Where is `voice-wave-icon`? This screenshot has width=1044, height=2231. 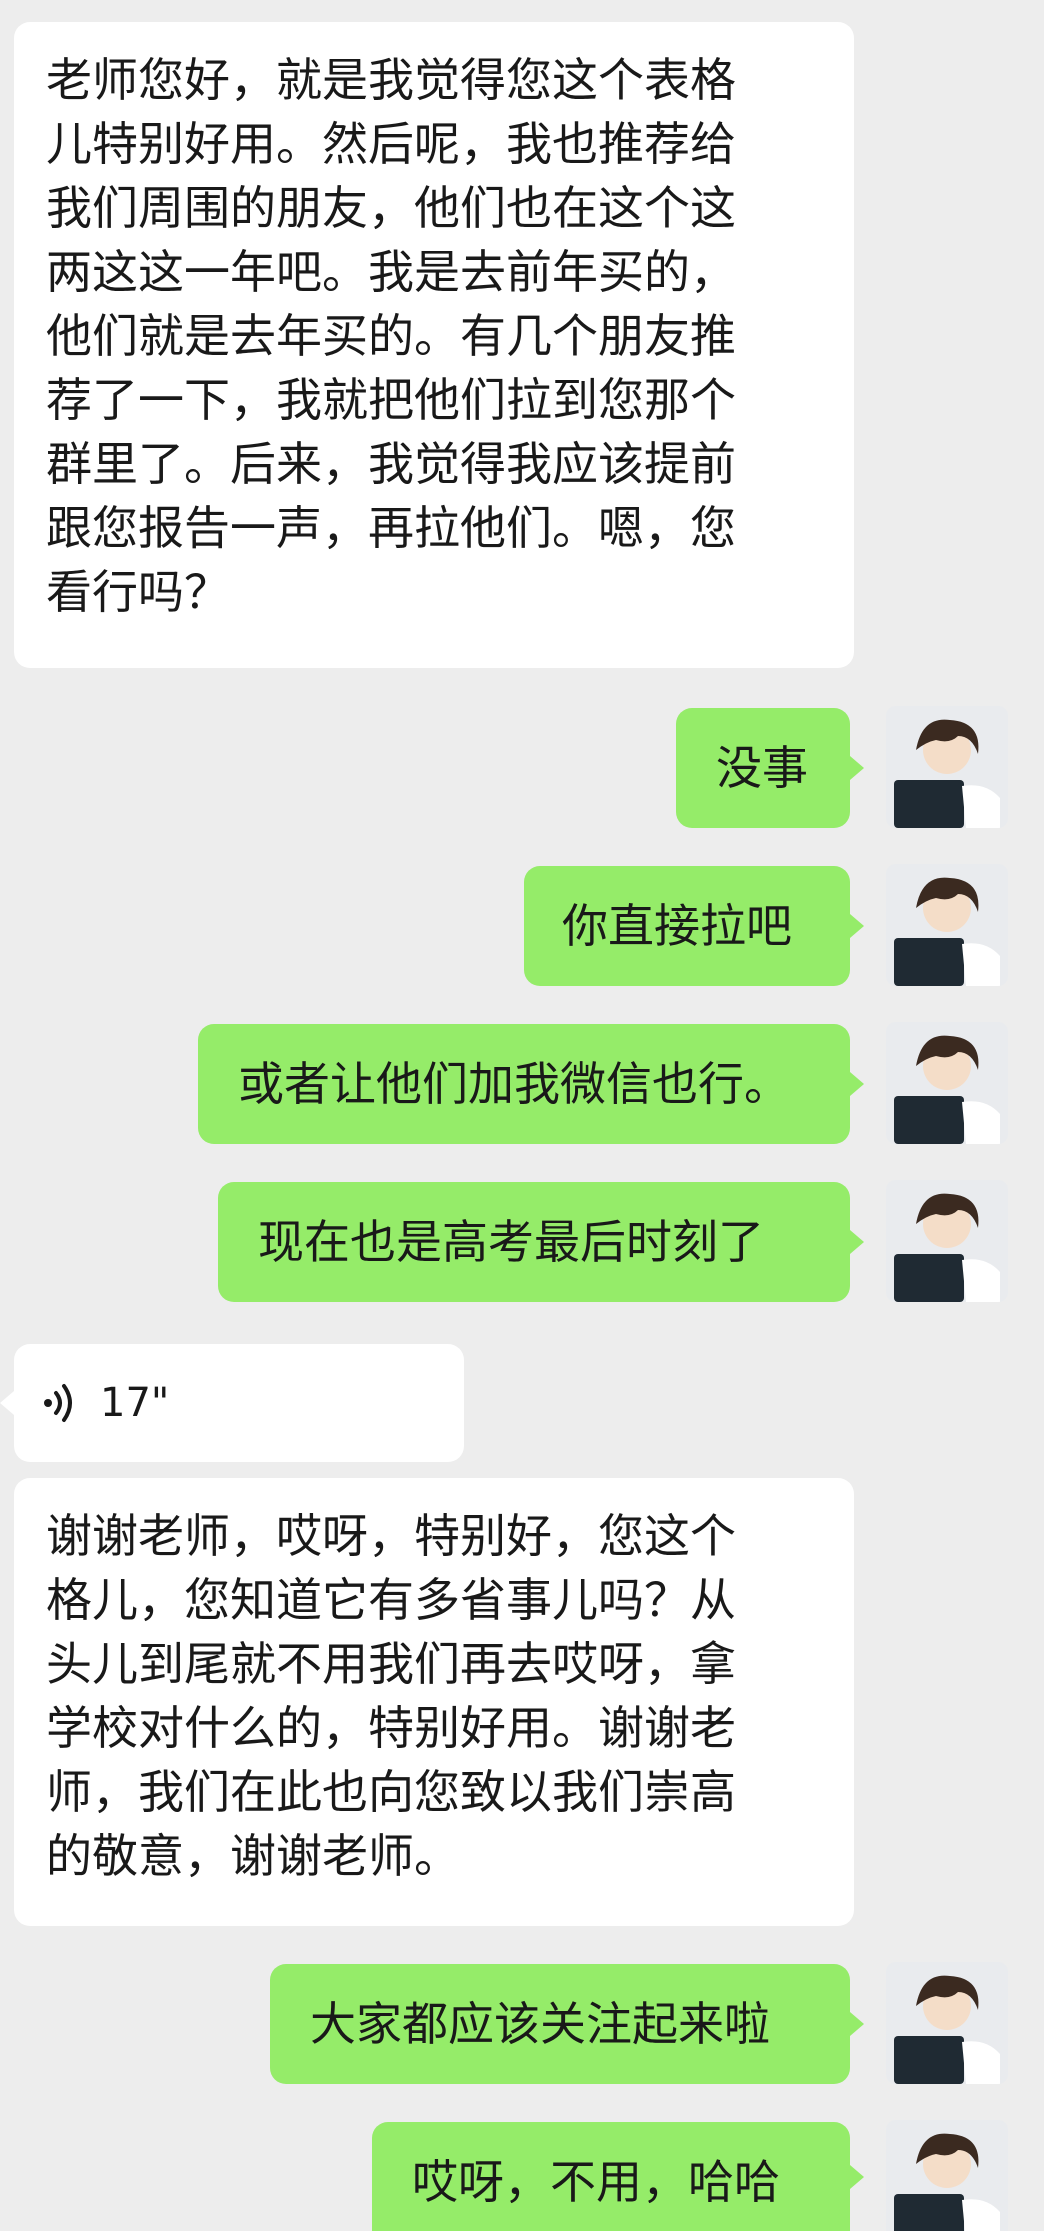
voice-wave-icon is located at coordinates (58, 1403).